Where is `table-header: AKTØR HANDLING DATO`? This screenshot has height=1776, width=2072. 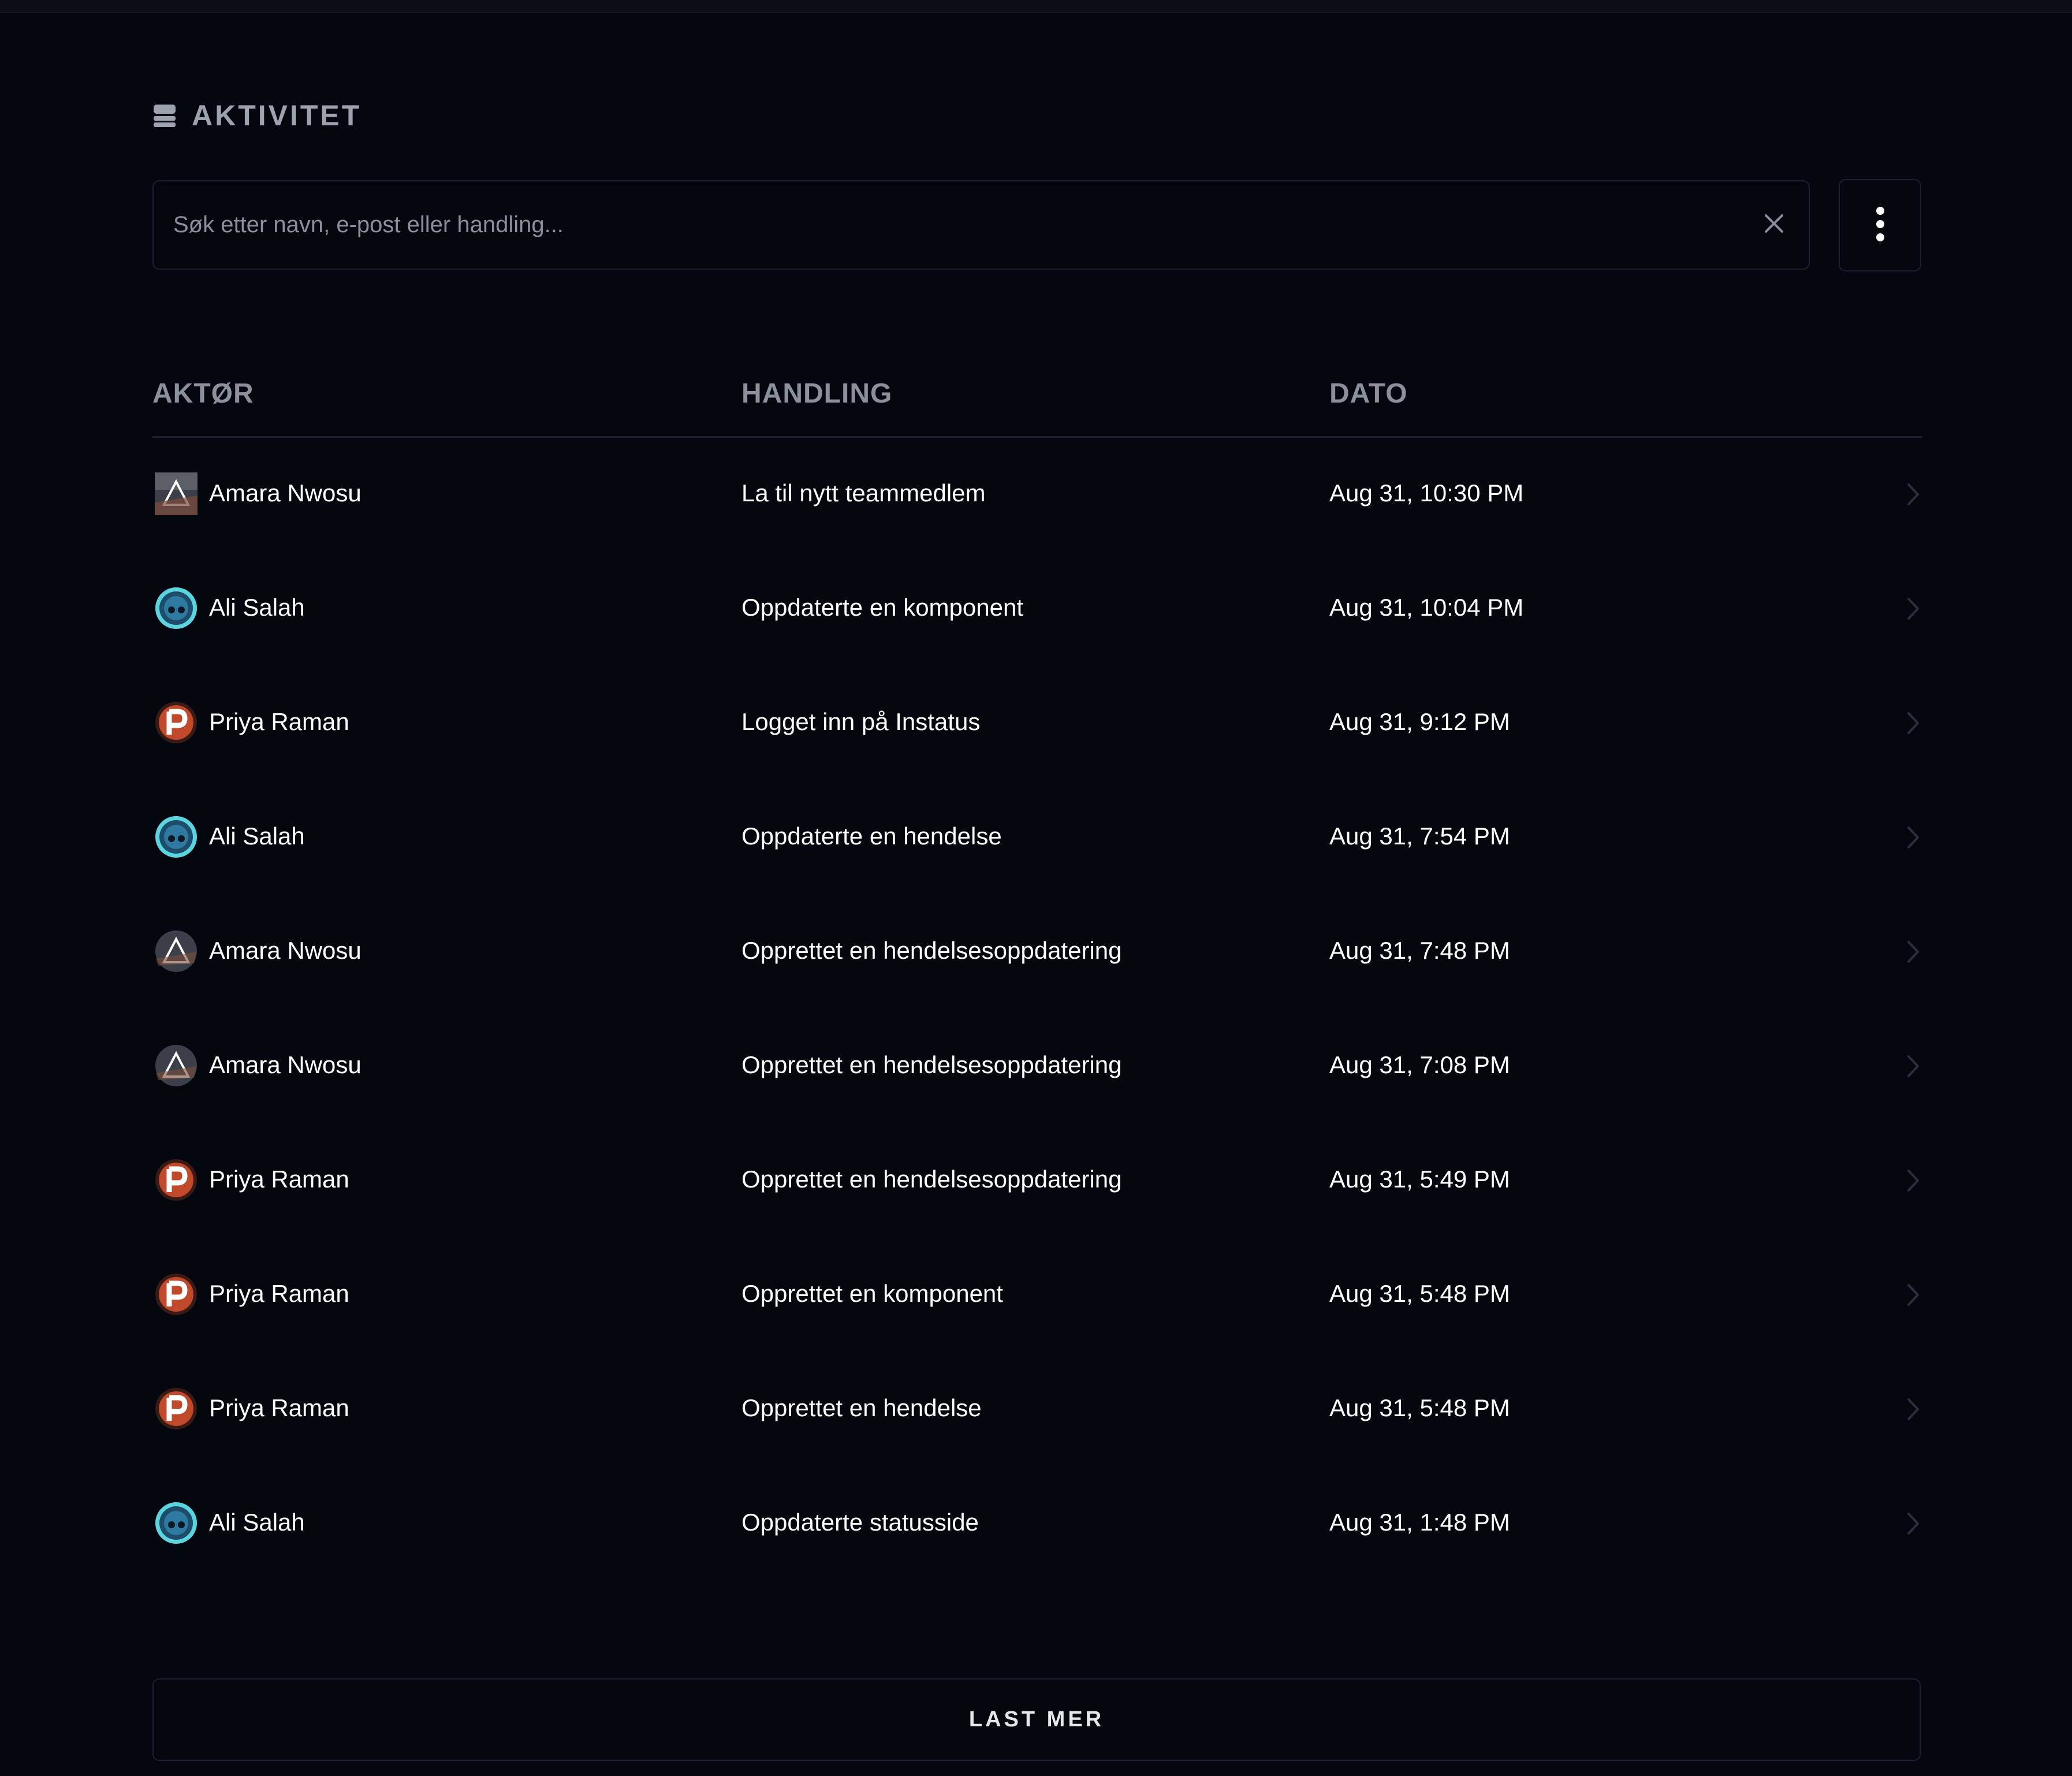
table-header: AKTØR HANDLING DATO is located at coordinates (1037, 404).